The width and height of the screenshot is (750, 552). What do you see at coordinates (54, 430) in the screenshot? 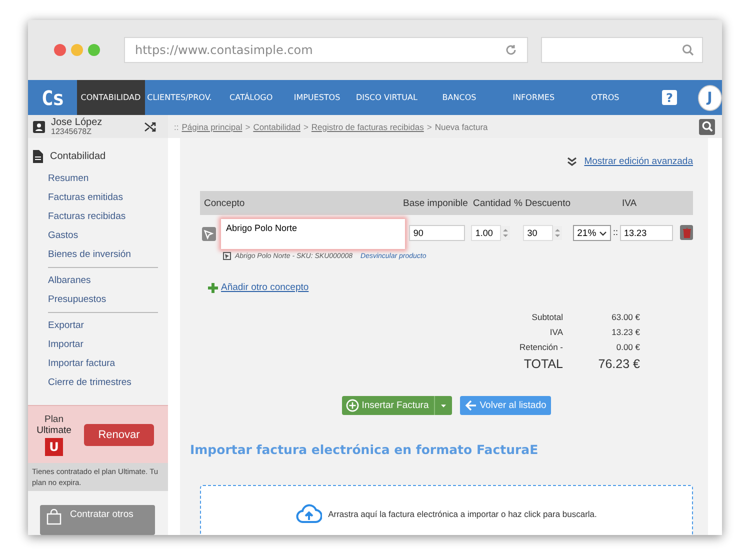
I see `plan-name: Ultimate` at bounding box center [54, 430].